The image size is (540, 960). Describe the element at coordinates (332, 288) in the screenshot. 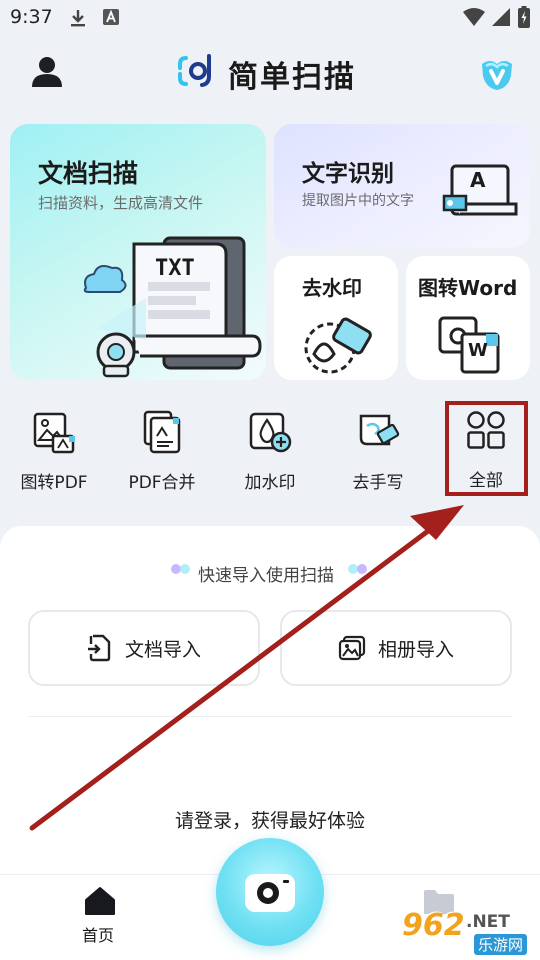

I see `remove-watermark-title: 去水印` at that location.